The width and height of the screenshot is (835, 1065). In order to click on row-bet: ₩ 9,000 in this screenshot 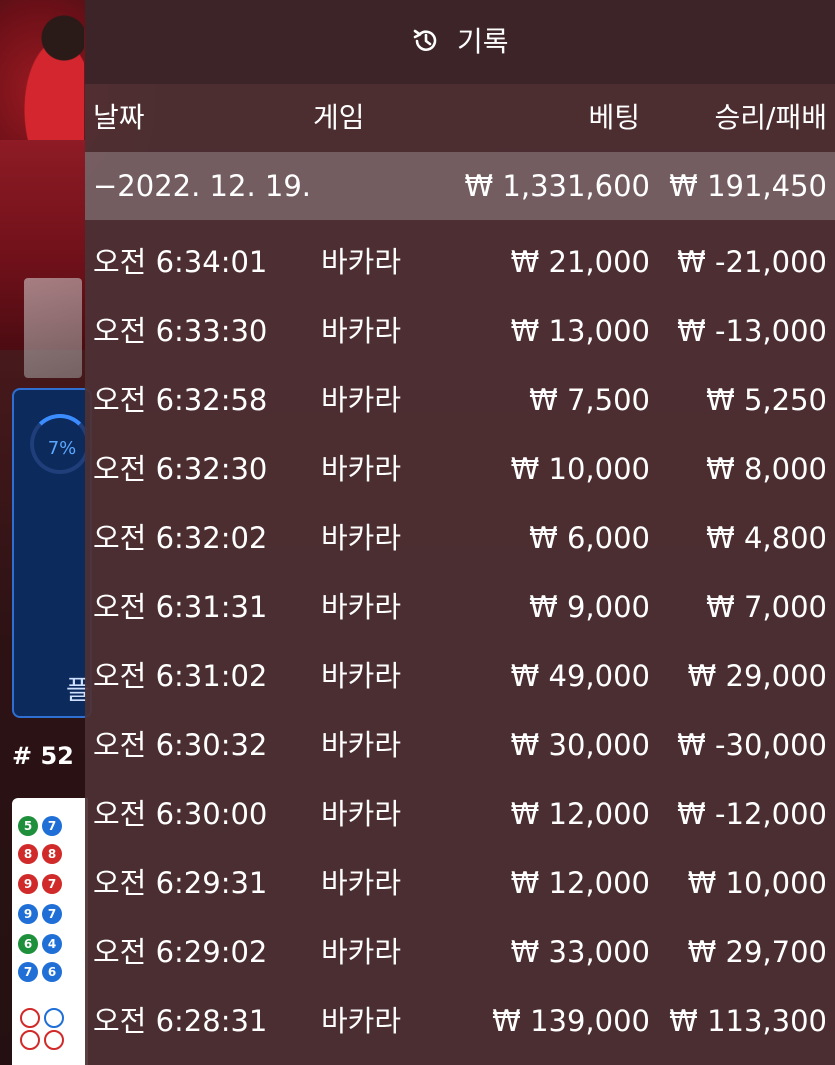, I will do `click(589, 607)`.